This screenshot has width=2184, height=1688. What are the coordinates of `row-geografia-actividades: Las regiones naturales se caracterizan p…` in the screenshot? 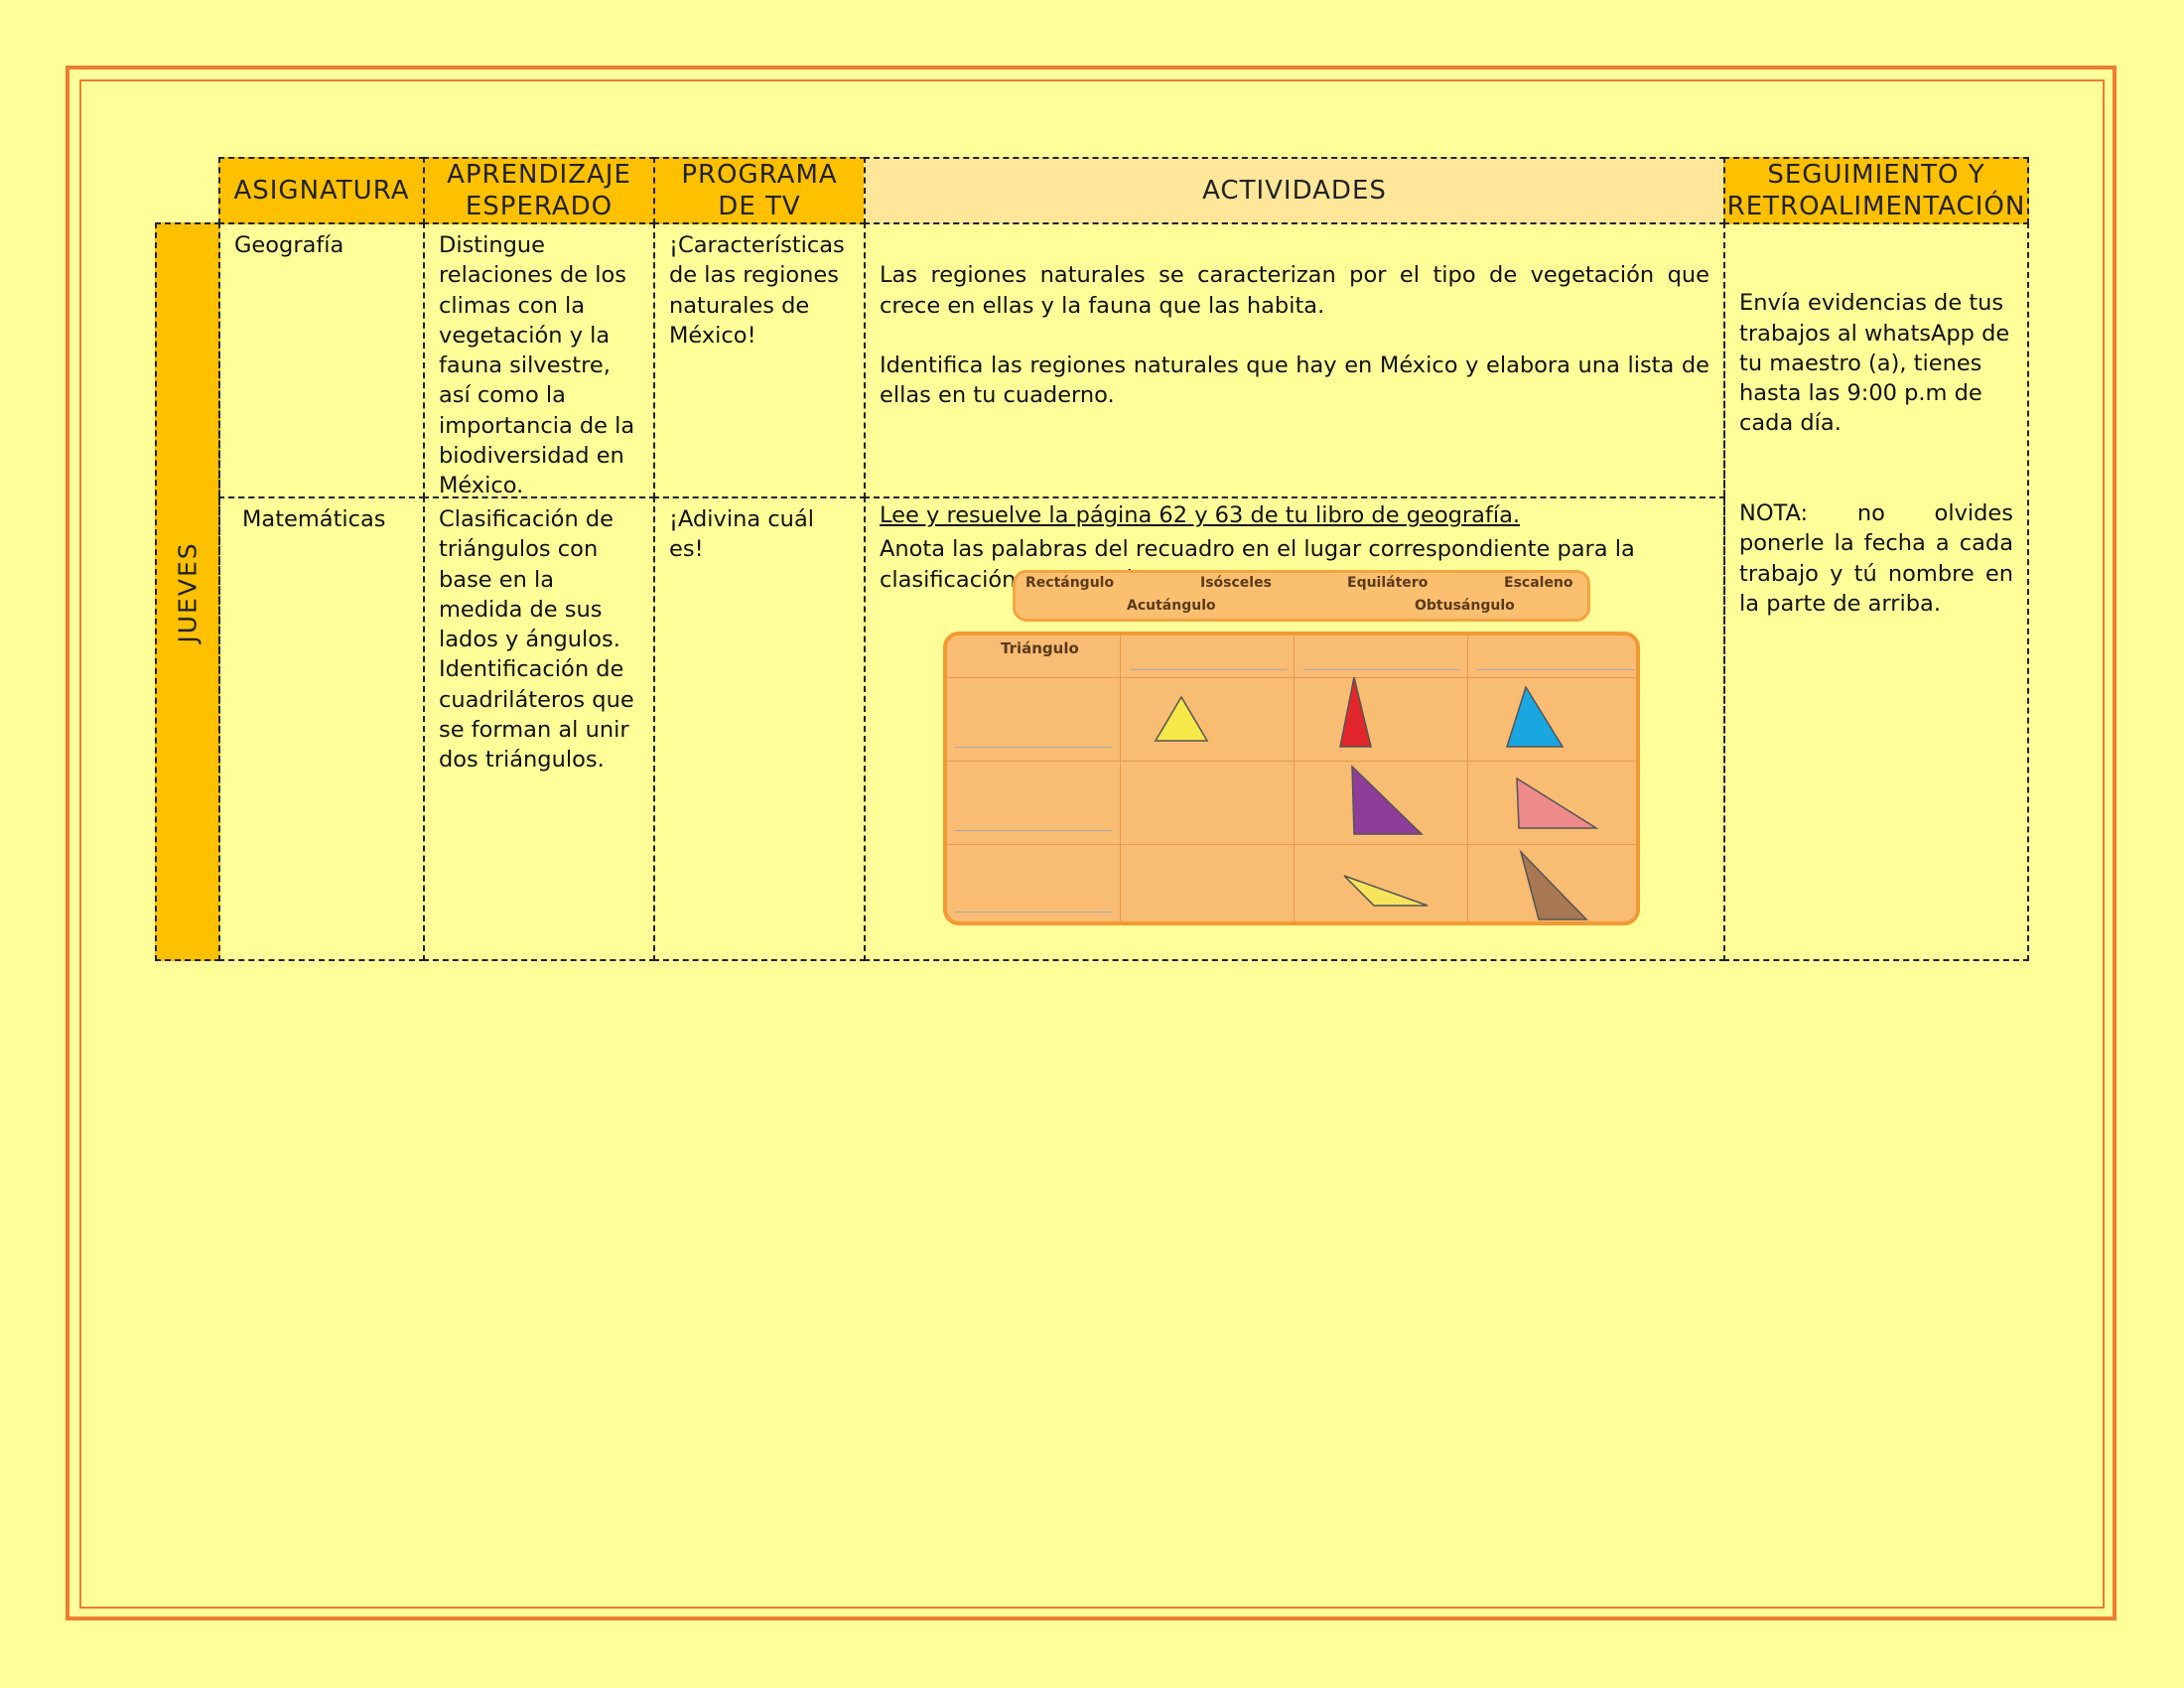 It's located at (1294, 375).